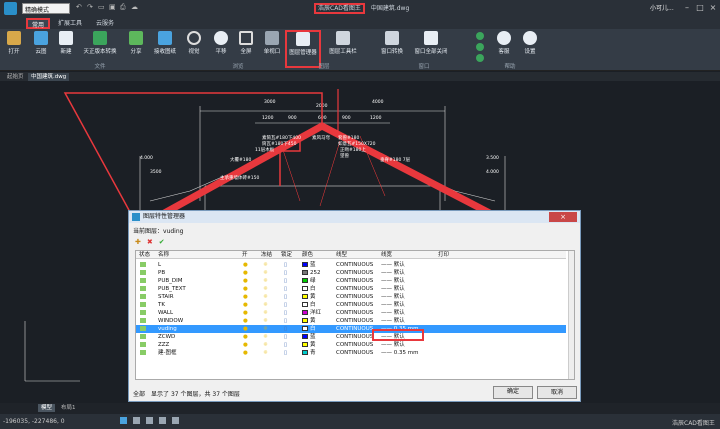  Describe the element at coordinates (351, 297) in the screenshot. I see `table-row: STAIR ● ☼ ▯ 黄 CONTINUOUS —— 默认` at that location.